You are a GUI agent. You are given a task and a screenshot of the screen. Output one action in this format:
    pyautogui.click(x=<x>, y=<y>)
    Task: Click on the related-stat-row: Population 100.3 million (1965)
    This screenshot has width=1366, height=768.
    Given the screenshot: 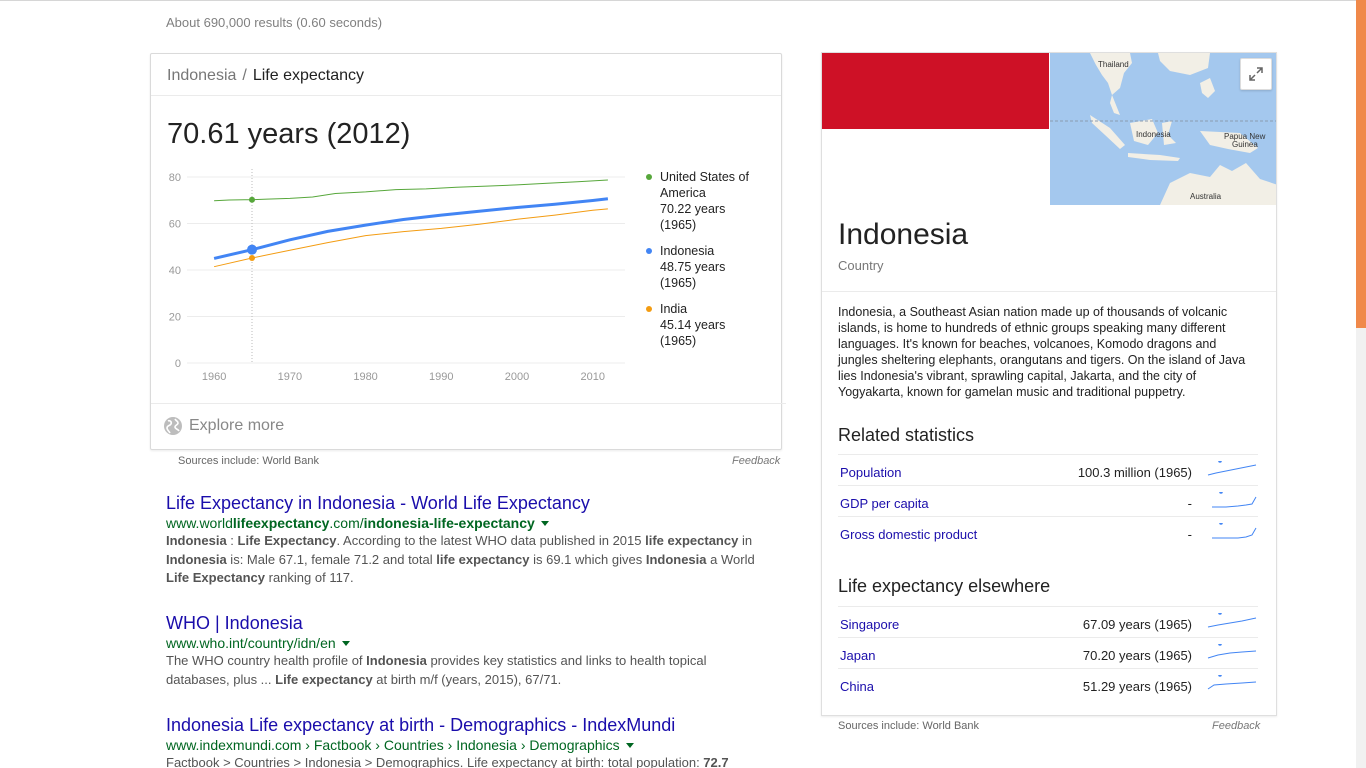 What is the action you would take?
    pyautogui.click(x=1048, y=469)
    